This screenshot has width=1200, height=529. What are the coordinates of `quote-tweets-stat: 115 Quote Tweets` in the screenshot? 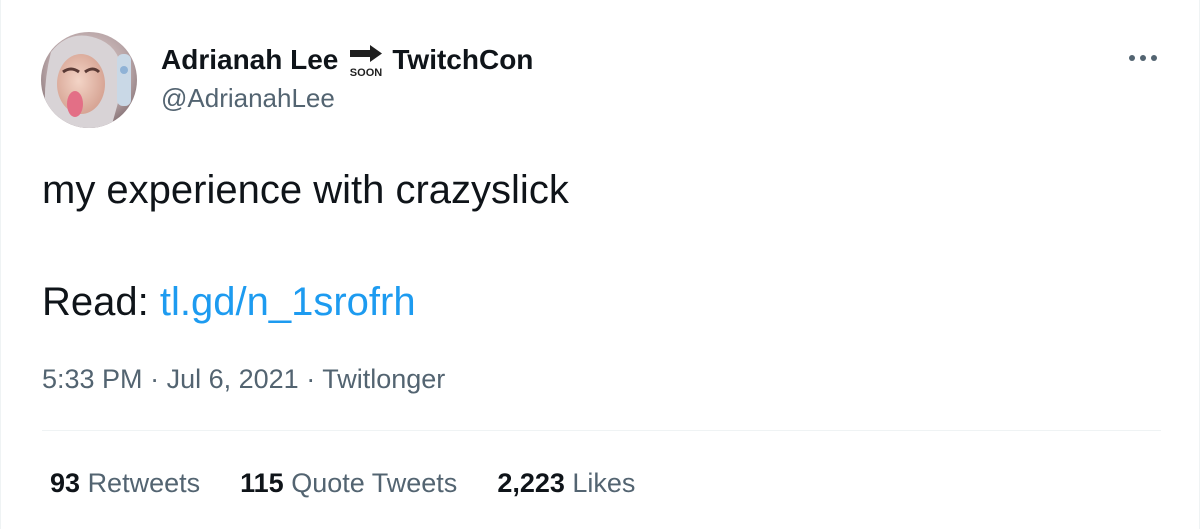 It's located at (348, 483).